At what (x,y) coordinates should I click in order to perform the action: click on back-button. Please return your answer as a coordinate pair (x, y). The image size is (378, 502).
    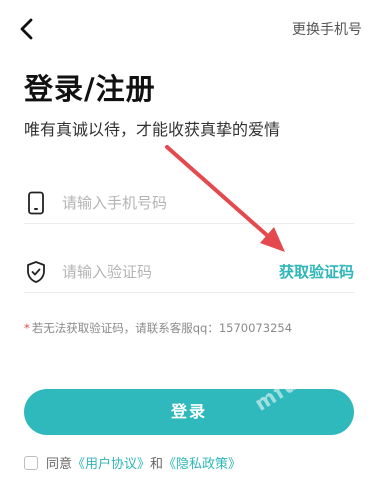
    Looking at the image, I should click on (27, 29).